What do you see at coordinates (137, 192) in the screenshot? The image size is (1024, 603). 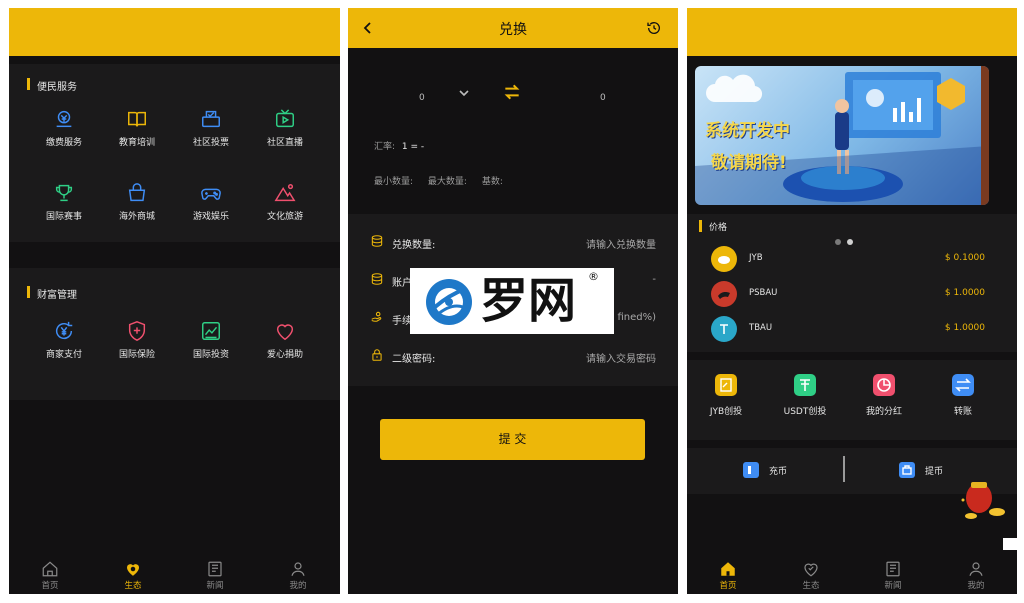 I see `shop-bag-icon` at bounding box center [137, 192].